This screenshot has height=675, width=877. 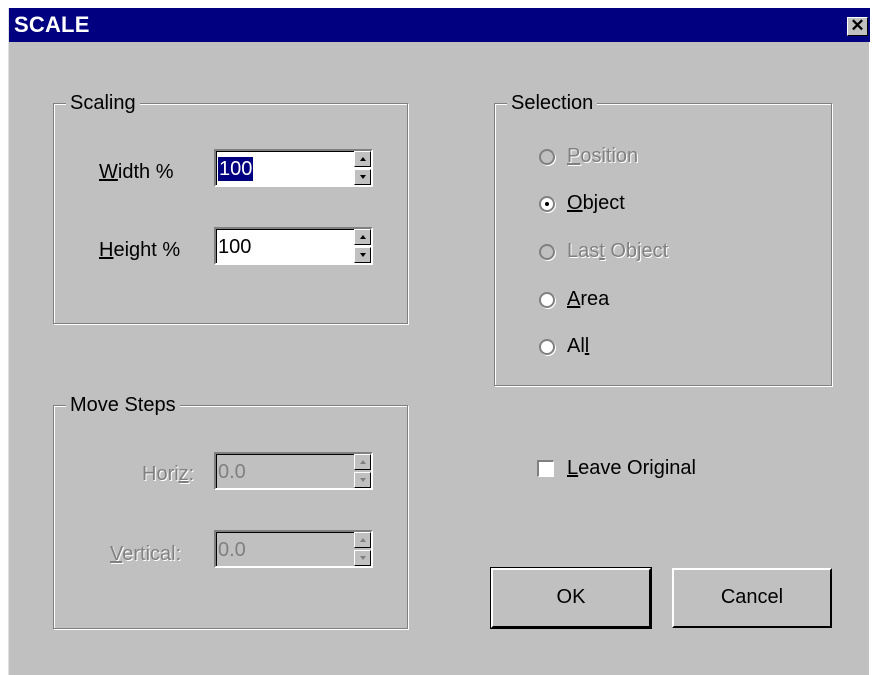 I want to click on vertical-spinner: 0.0, so click(x=293, y=549).